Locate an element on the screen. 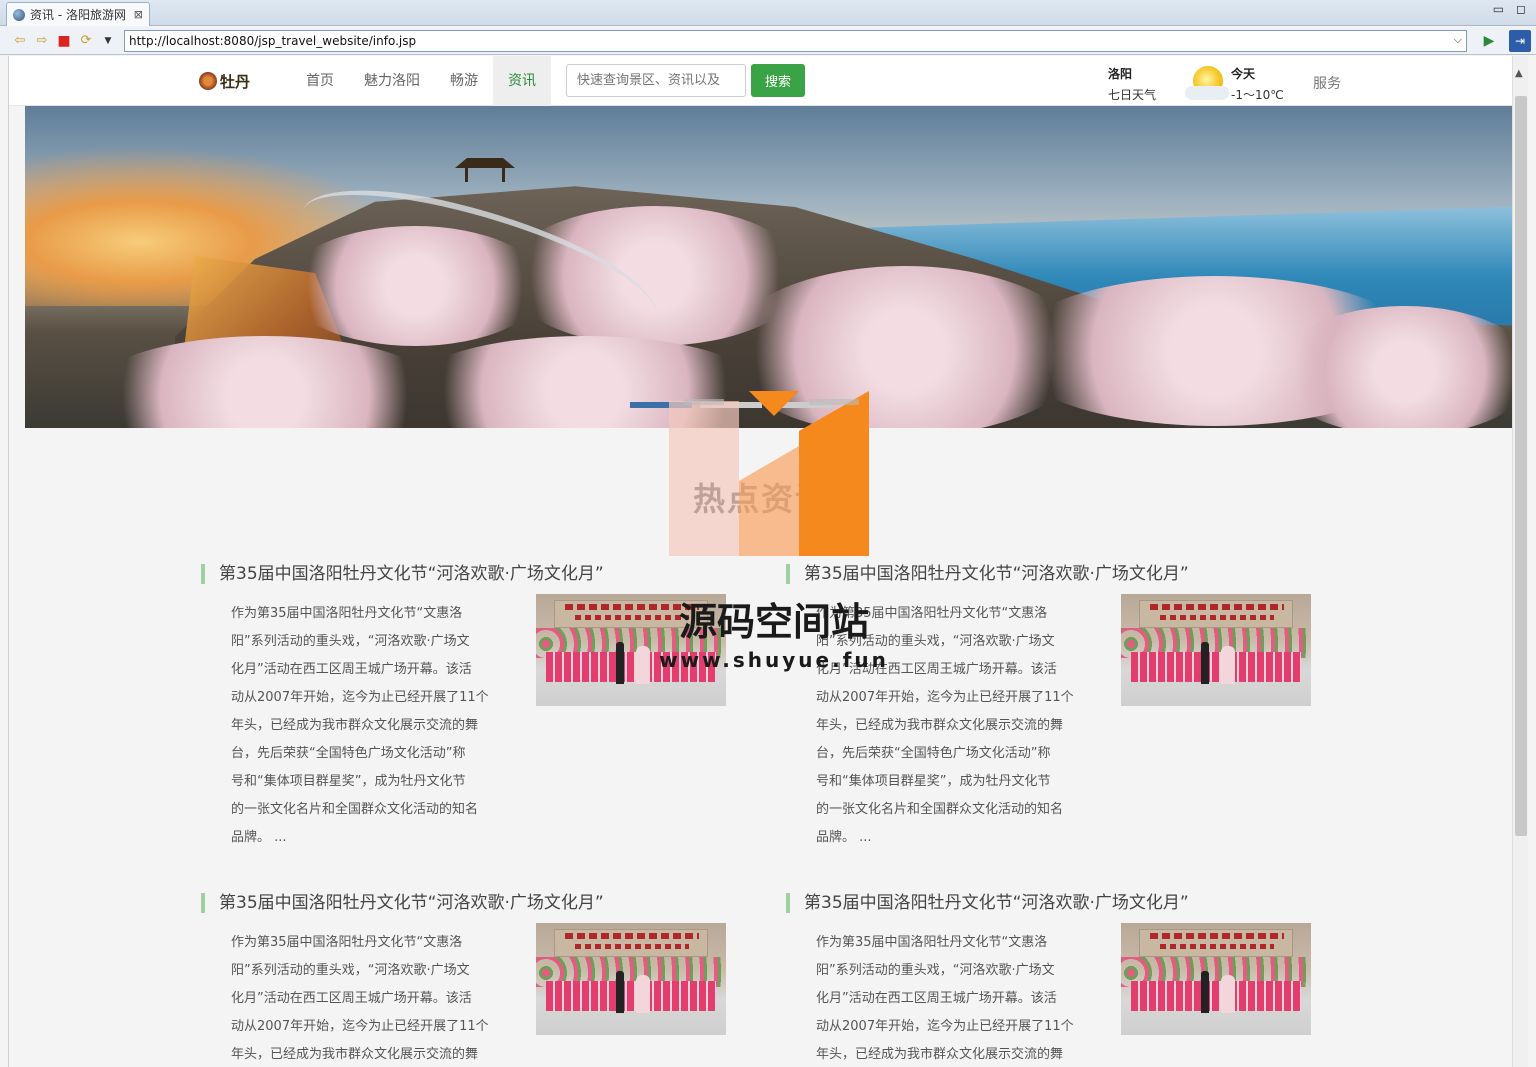  section-title: 热点资讯 is located at coordinates (760, 499).